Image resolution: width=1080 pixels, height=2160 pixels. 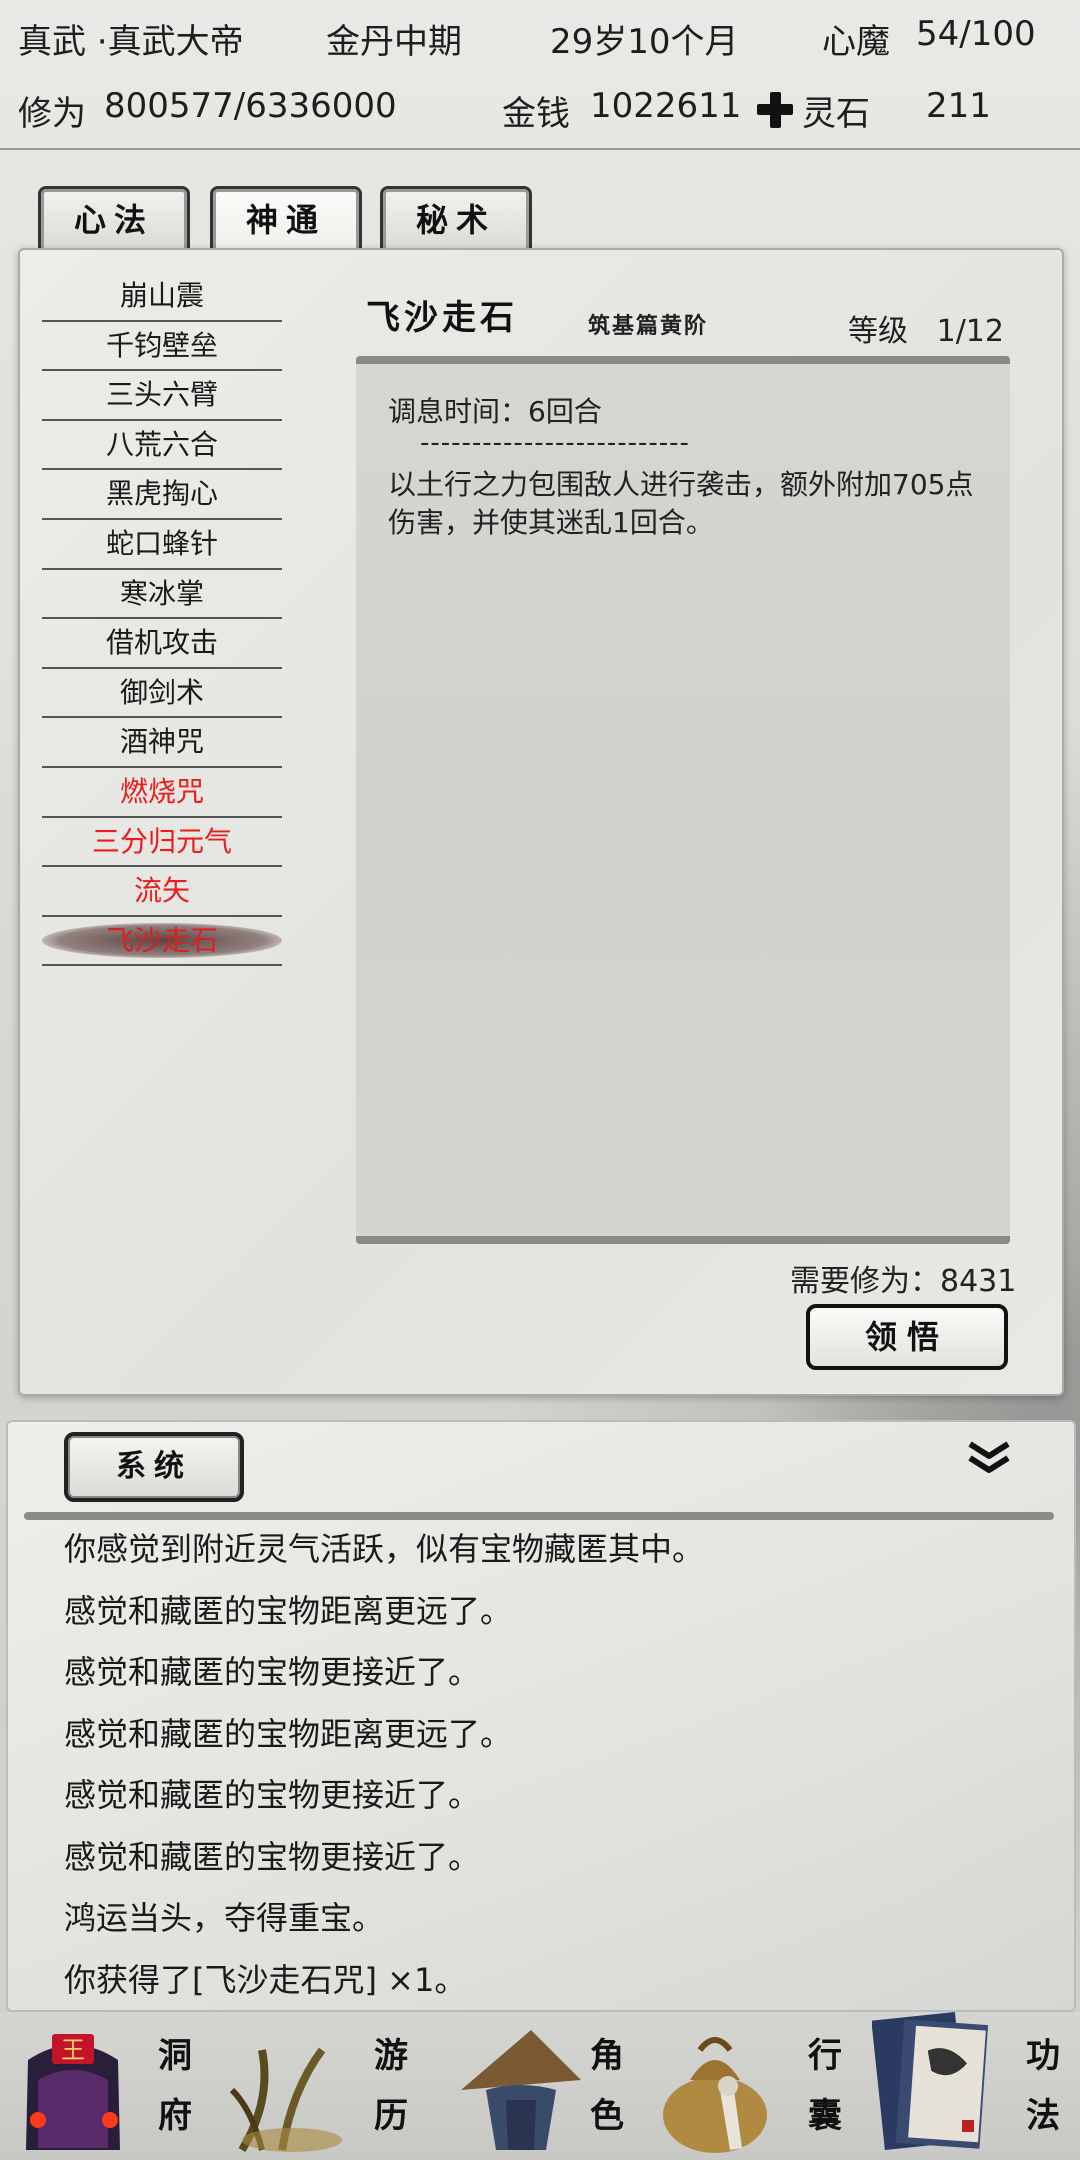 I want to click on skill-item: 崩山震, so click(x=162, y=297).